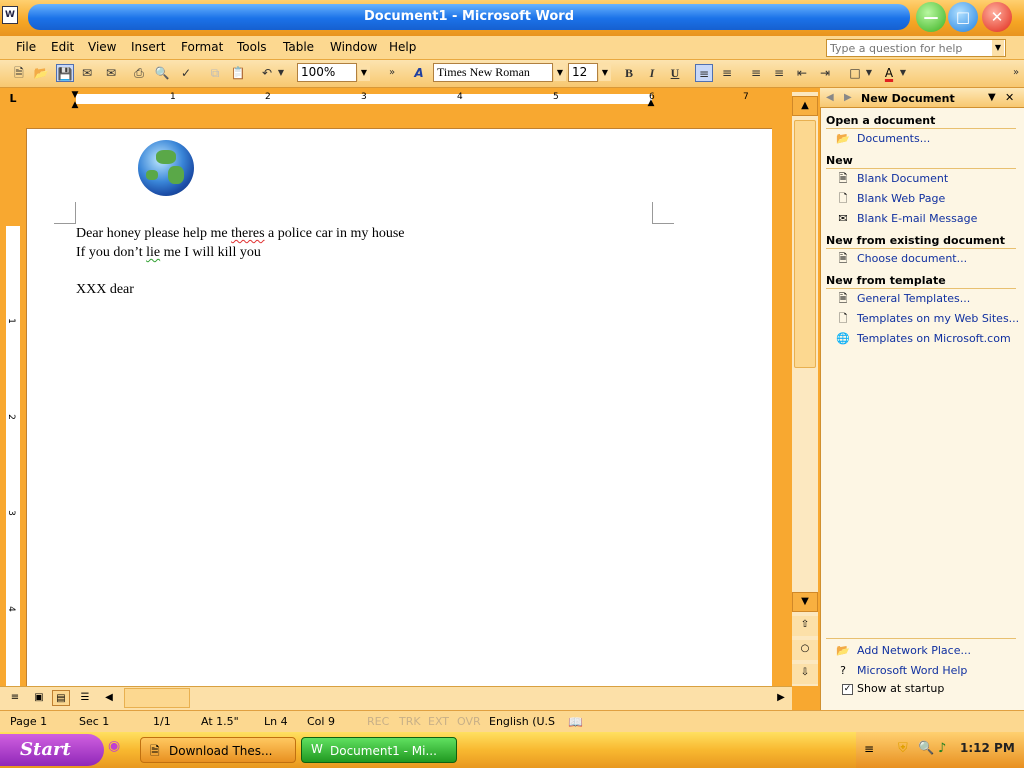  Describe the element at coordinates (402, 47) in the screenshot. I see `menu-help: Help` at that location.